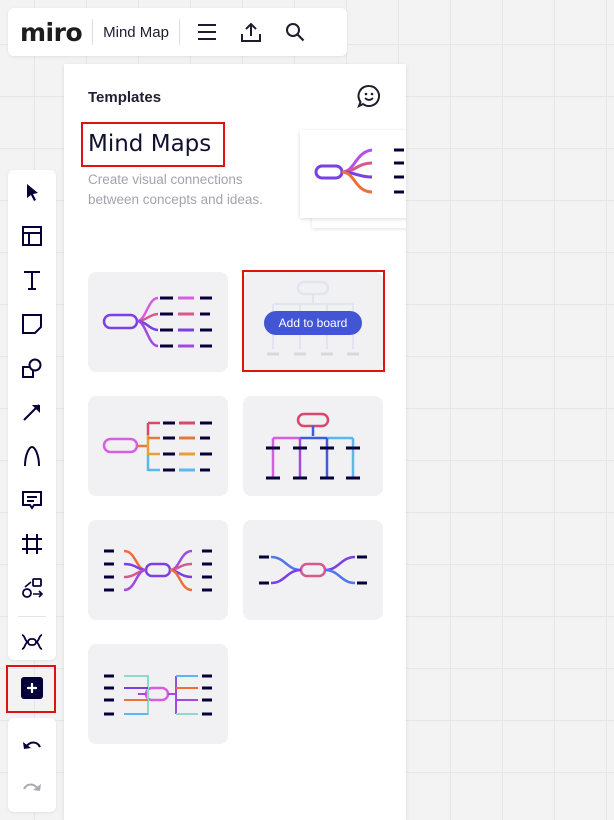 The height and width of the screenshot is (820, 614). What do you see at coordinates (32, 280) in the screenshot?
I see `text-icon` at bounding box center [32, 280].